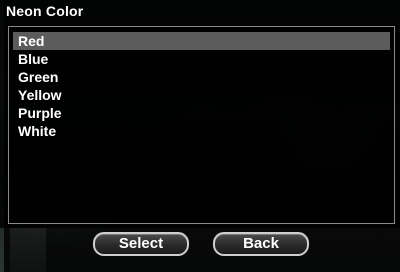  Describe the element at coordinates (45, 11) in the screenshot. I see `window-title: Neon Color` at that location.